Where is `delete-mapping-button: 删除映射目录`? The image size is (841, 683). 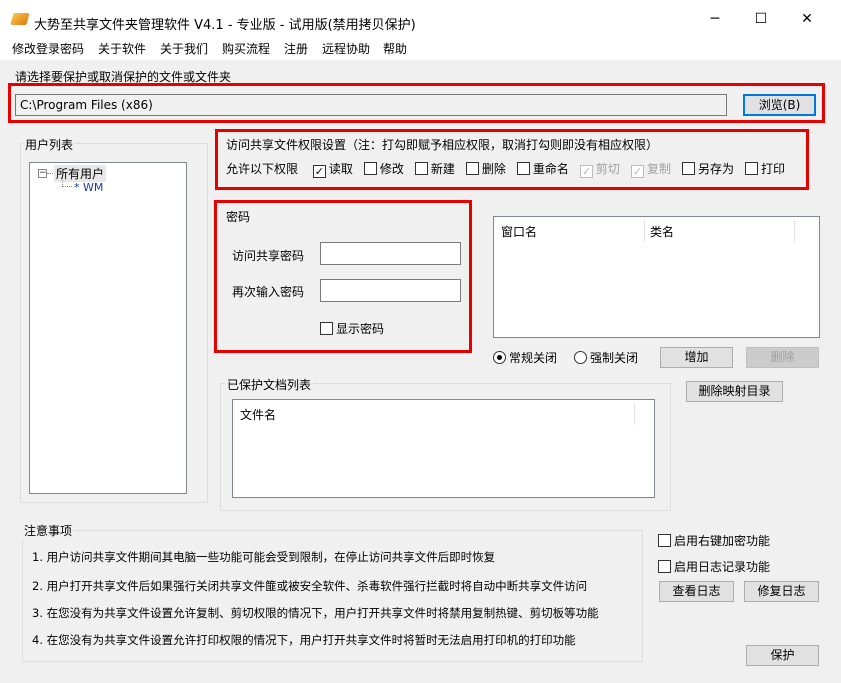 delete-mapping-button: 删除映射目录 is located at coordinates (734, 391).